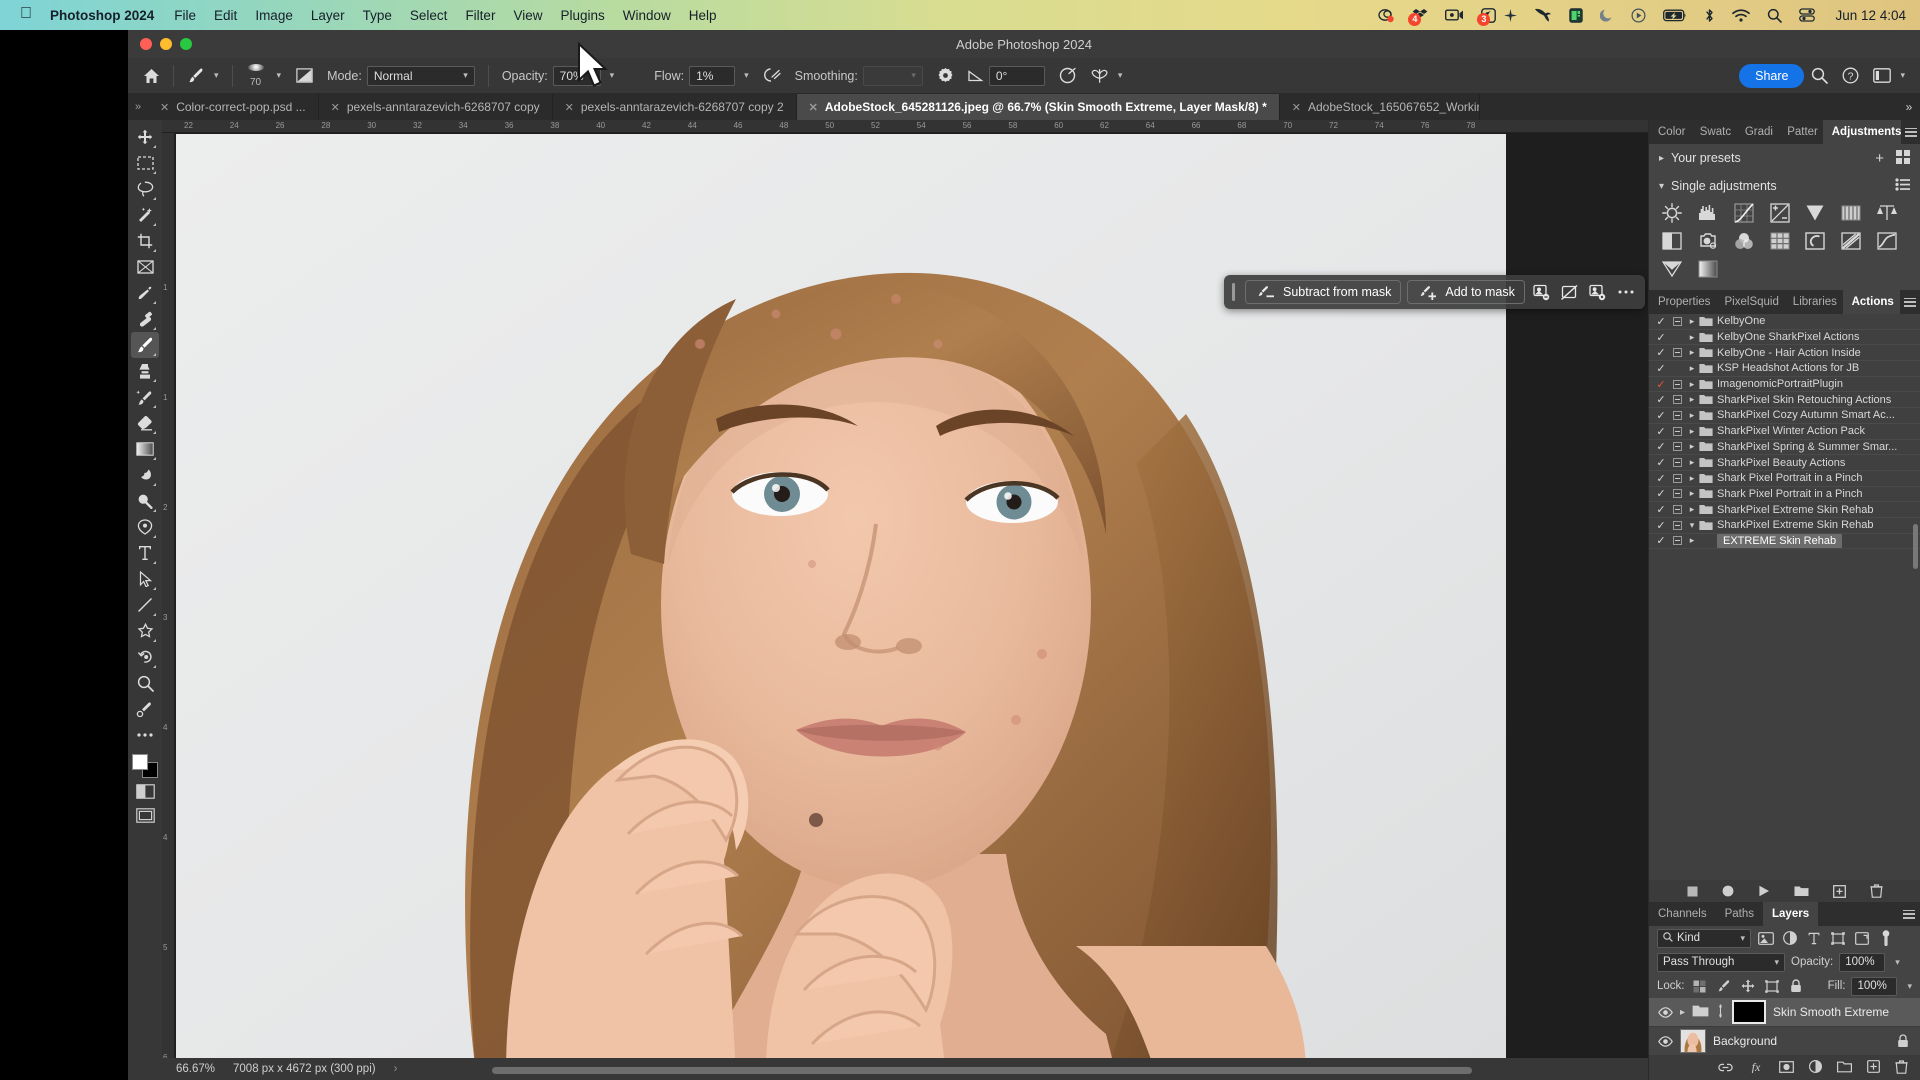  I want to click on new-layer-icon, so click(1873, 1068).